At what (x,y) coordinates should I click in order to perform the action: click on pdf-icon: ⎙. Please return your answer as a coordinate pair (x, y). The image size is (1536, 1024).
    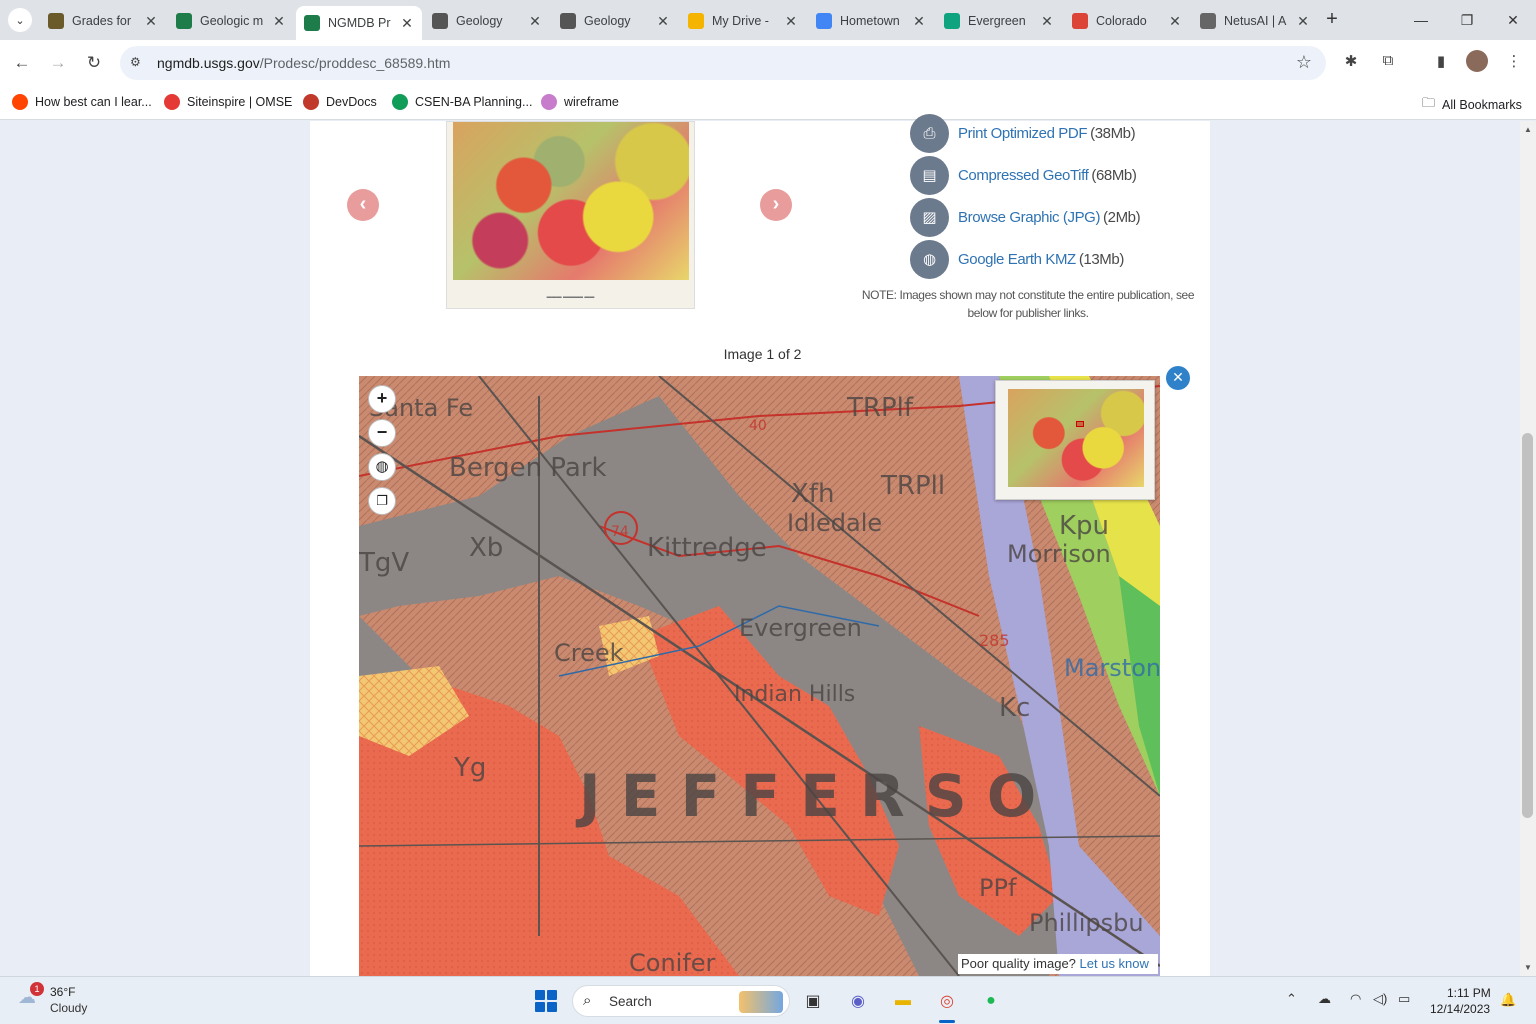
    Looking at the image, I should click on (929, 133).